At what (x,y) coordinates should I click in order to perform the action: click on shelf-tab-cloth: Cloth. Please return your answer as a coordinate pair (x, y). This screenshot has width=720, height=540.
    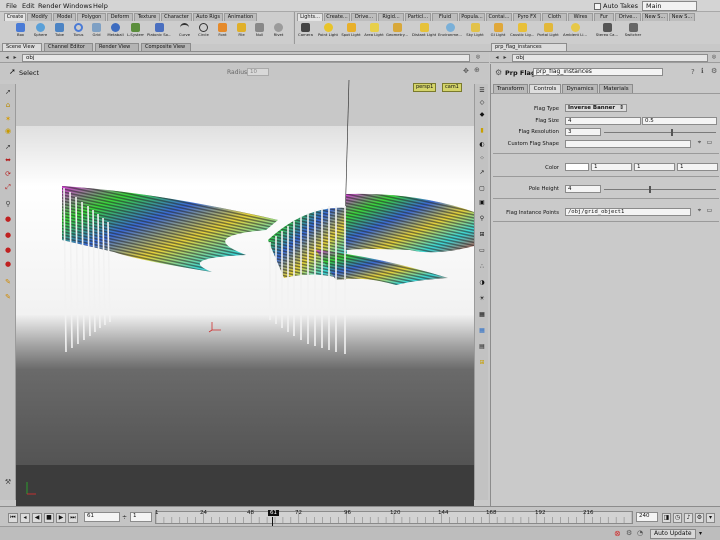
    Looking at the image, I should click on (554, 17).